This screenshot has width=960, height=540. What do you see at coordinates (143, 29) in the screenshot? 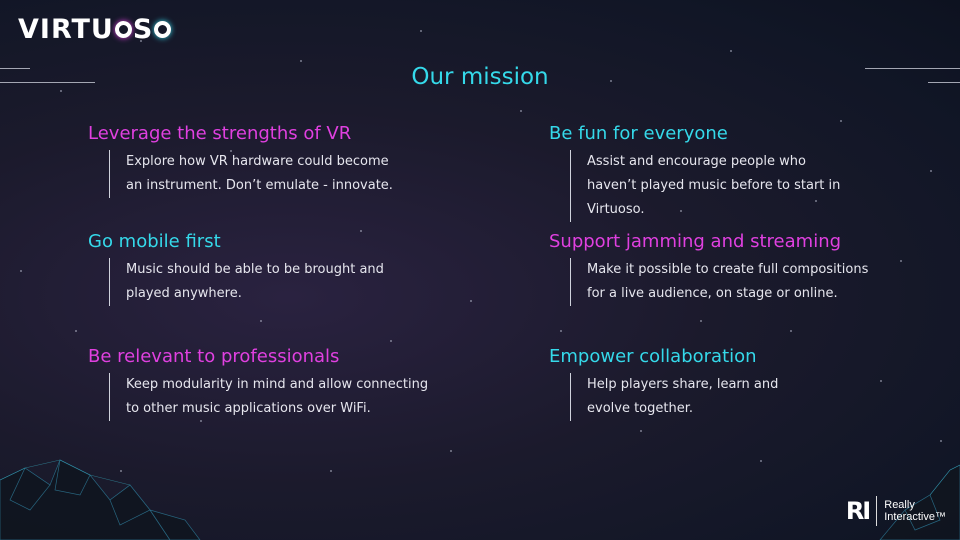
I see `logo-text-part2: S` at bounding box center [143, 29].